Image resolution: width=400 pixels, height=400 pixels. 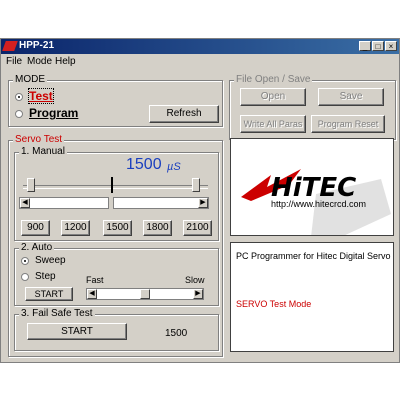 What do you see at coordinates (117, 228) in the screenshot?
I see `preset-1500-button: 1500` at bounding box center [117, 228].